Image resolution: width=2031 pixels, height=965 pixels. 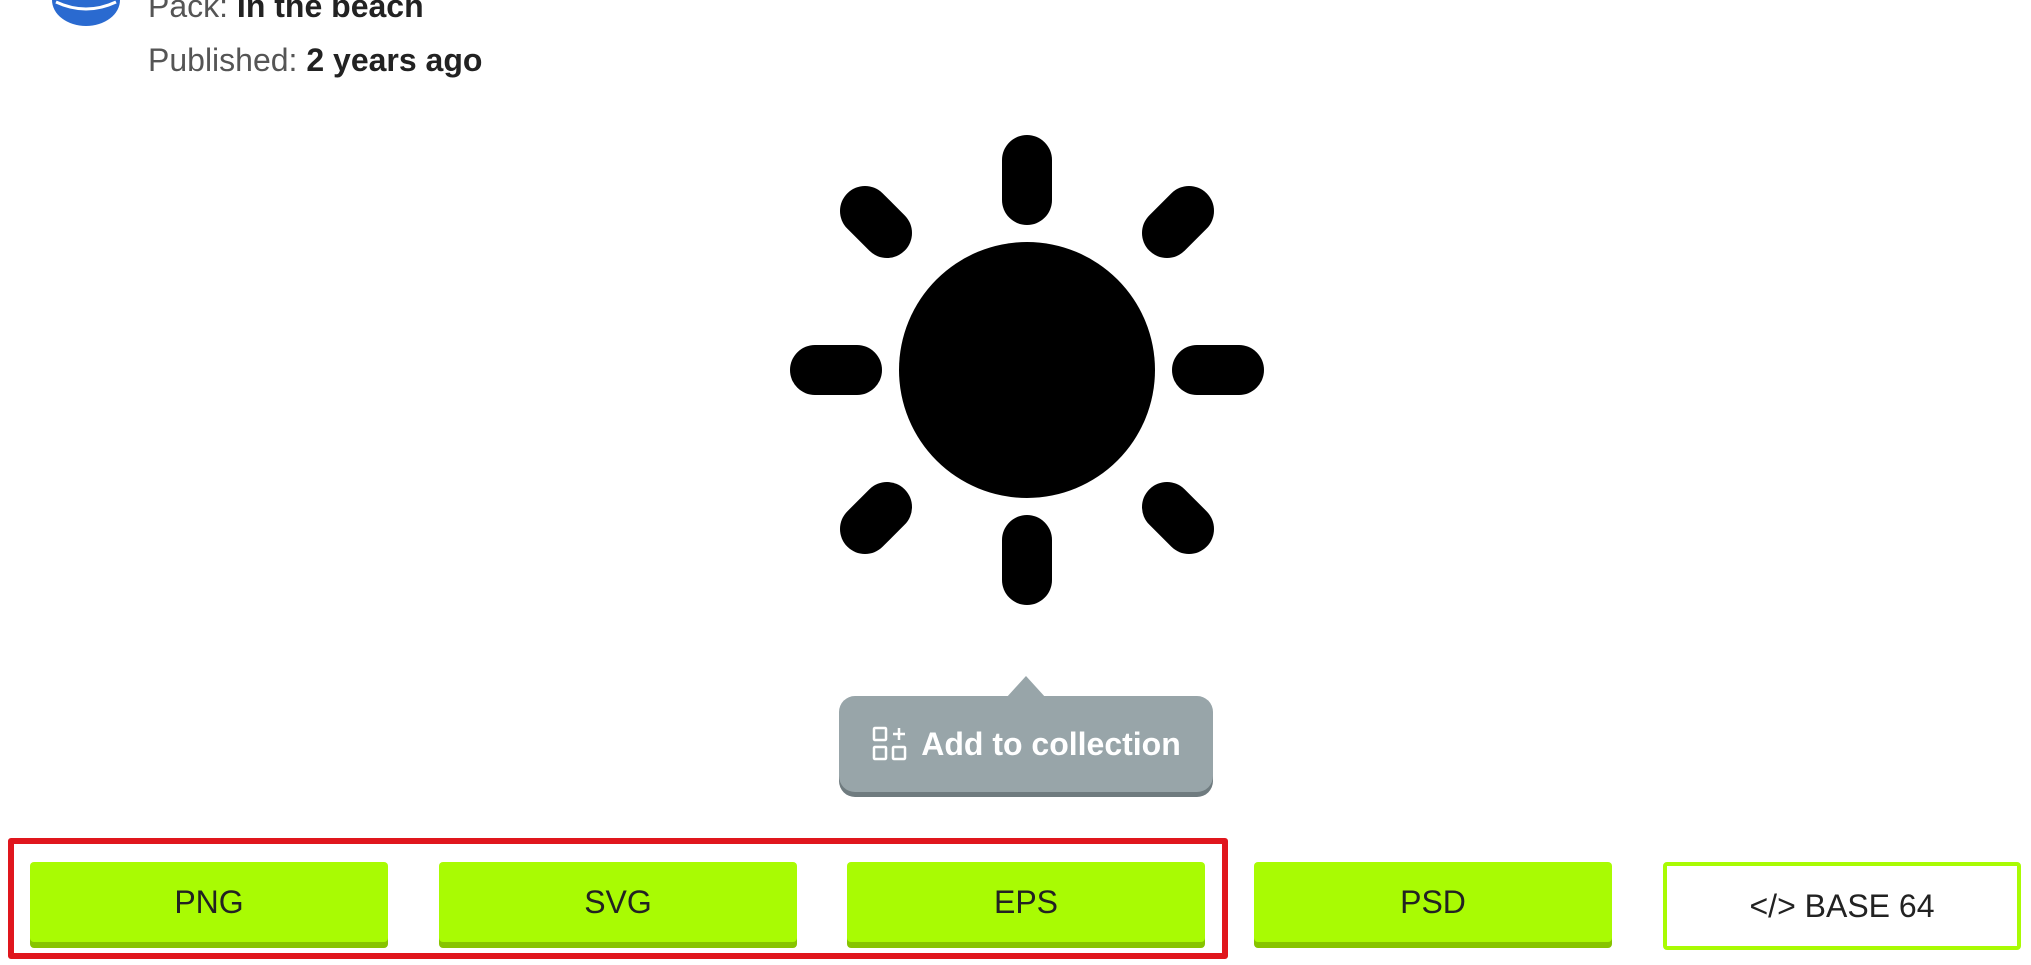 I want to click on add-to-collection-button: Add to collection, so click(x=1026, y=744).